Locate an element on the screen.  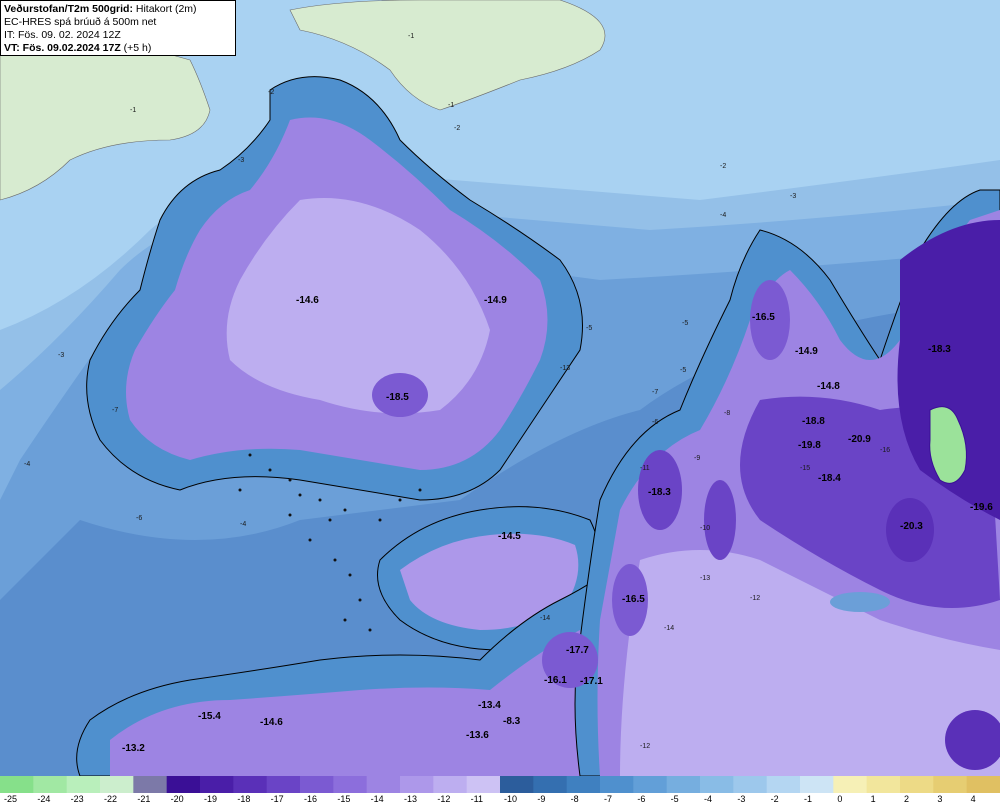
legend-label: -12 is located at coordinates (443, 799).